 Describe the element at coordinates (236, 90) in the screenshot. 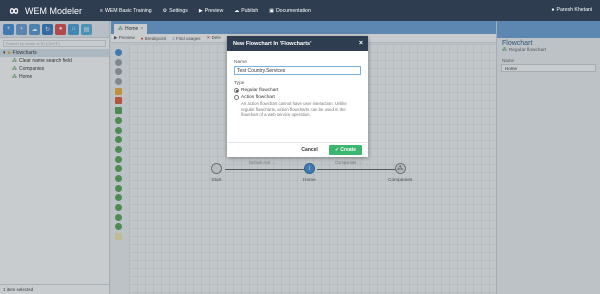

I see `radio-checked-icon` at that location.